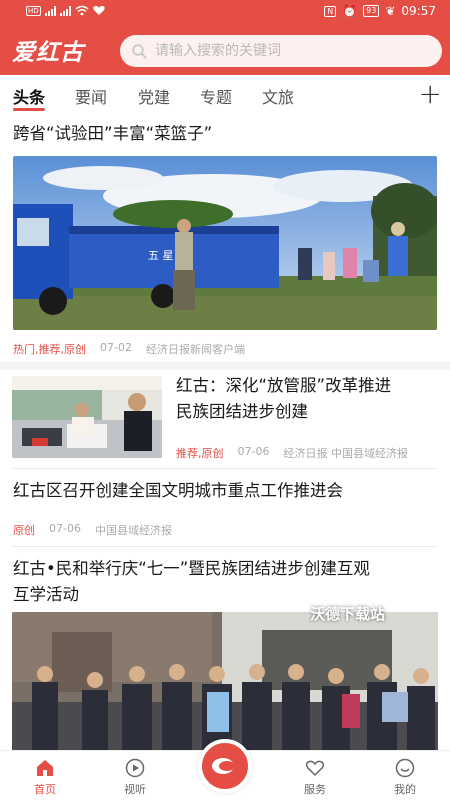  I want to click on smile-icon, so click(405, 768).